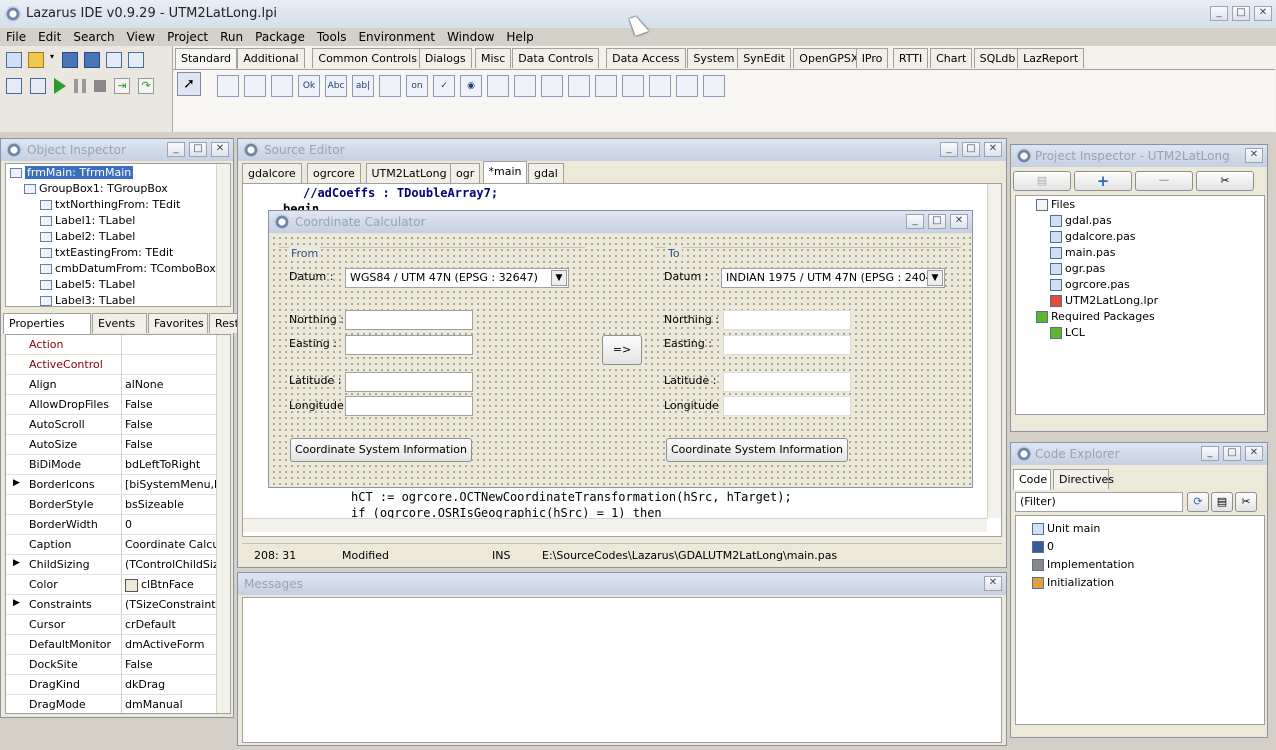  Describe the element at coordinates (87, 220) in the screenshot. I see `tree-node: Label1: TLabel` at that location.